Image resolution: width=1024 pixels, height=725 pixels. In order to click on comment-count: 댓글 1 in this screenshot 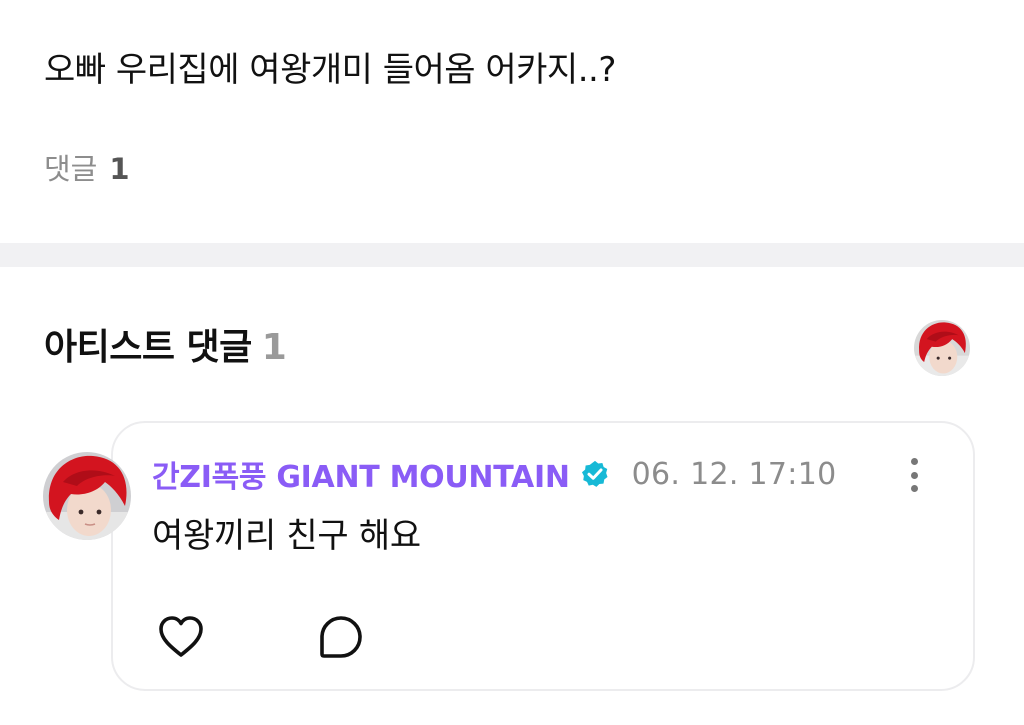, I will do `click(87, 169)`.